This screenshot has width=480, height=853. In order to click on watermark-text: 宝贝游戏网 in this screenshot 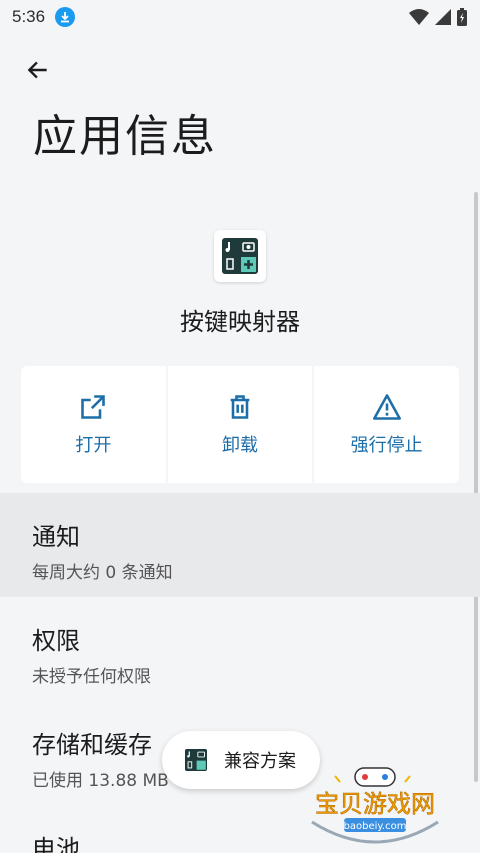, I will do `click(375, 804)`.